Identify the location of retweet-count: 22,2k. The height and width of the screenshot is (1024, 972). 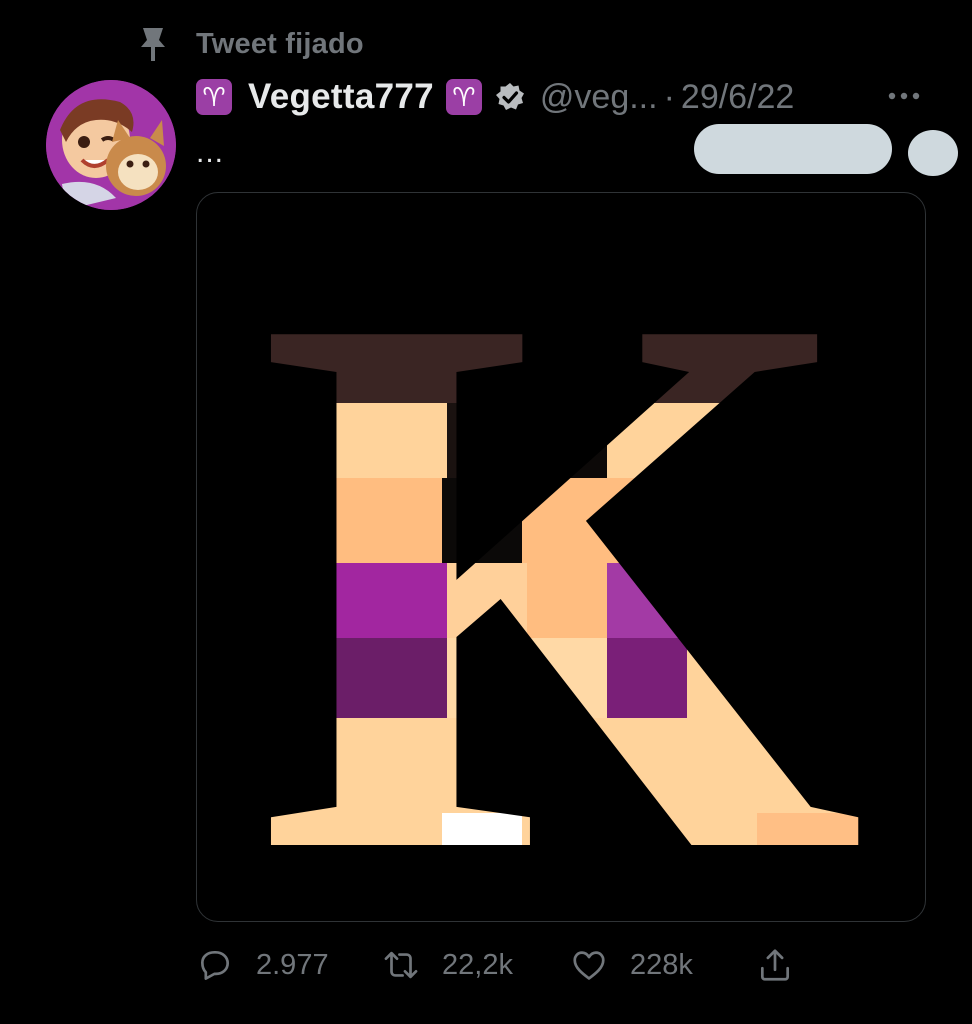
(477, 964).